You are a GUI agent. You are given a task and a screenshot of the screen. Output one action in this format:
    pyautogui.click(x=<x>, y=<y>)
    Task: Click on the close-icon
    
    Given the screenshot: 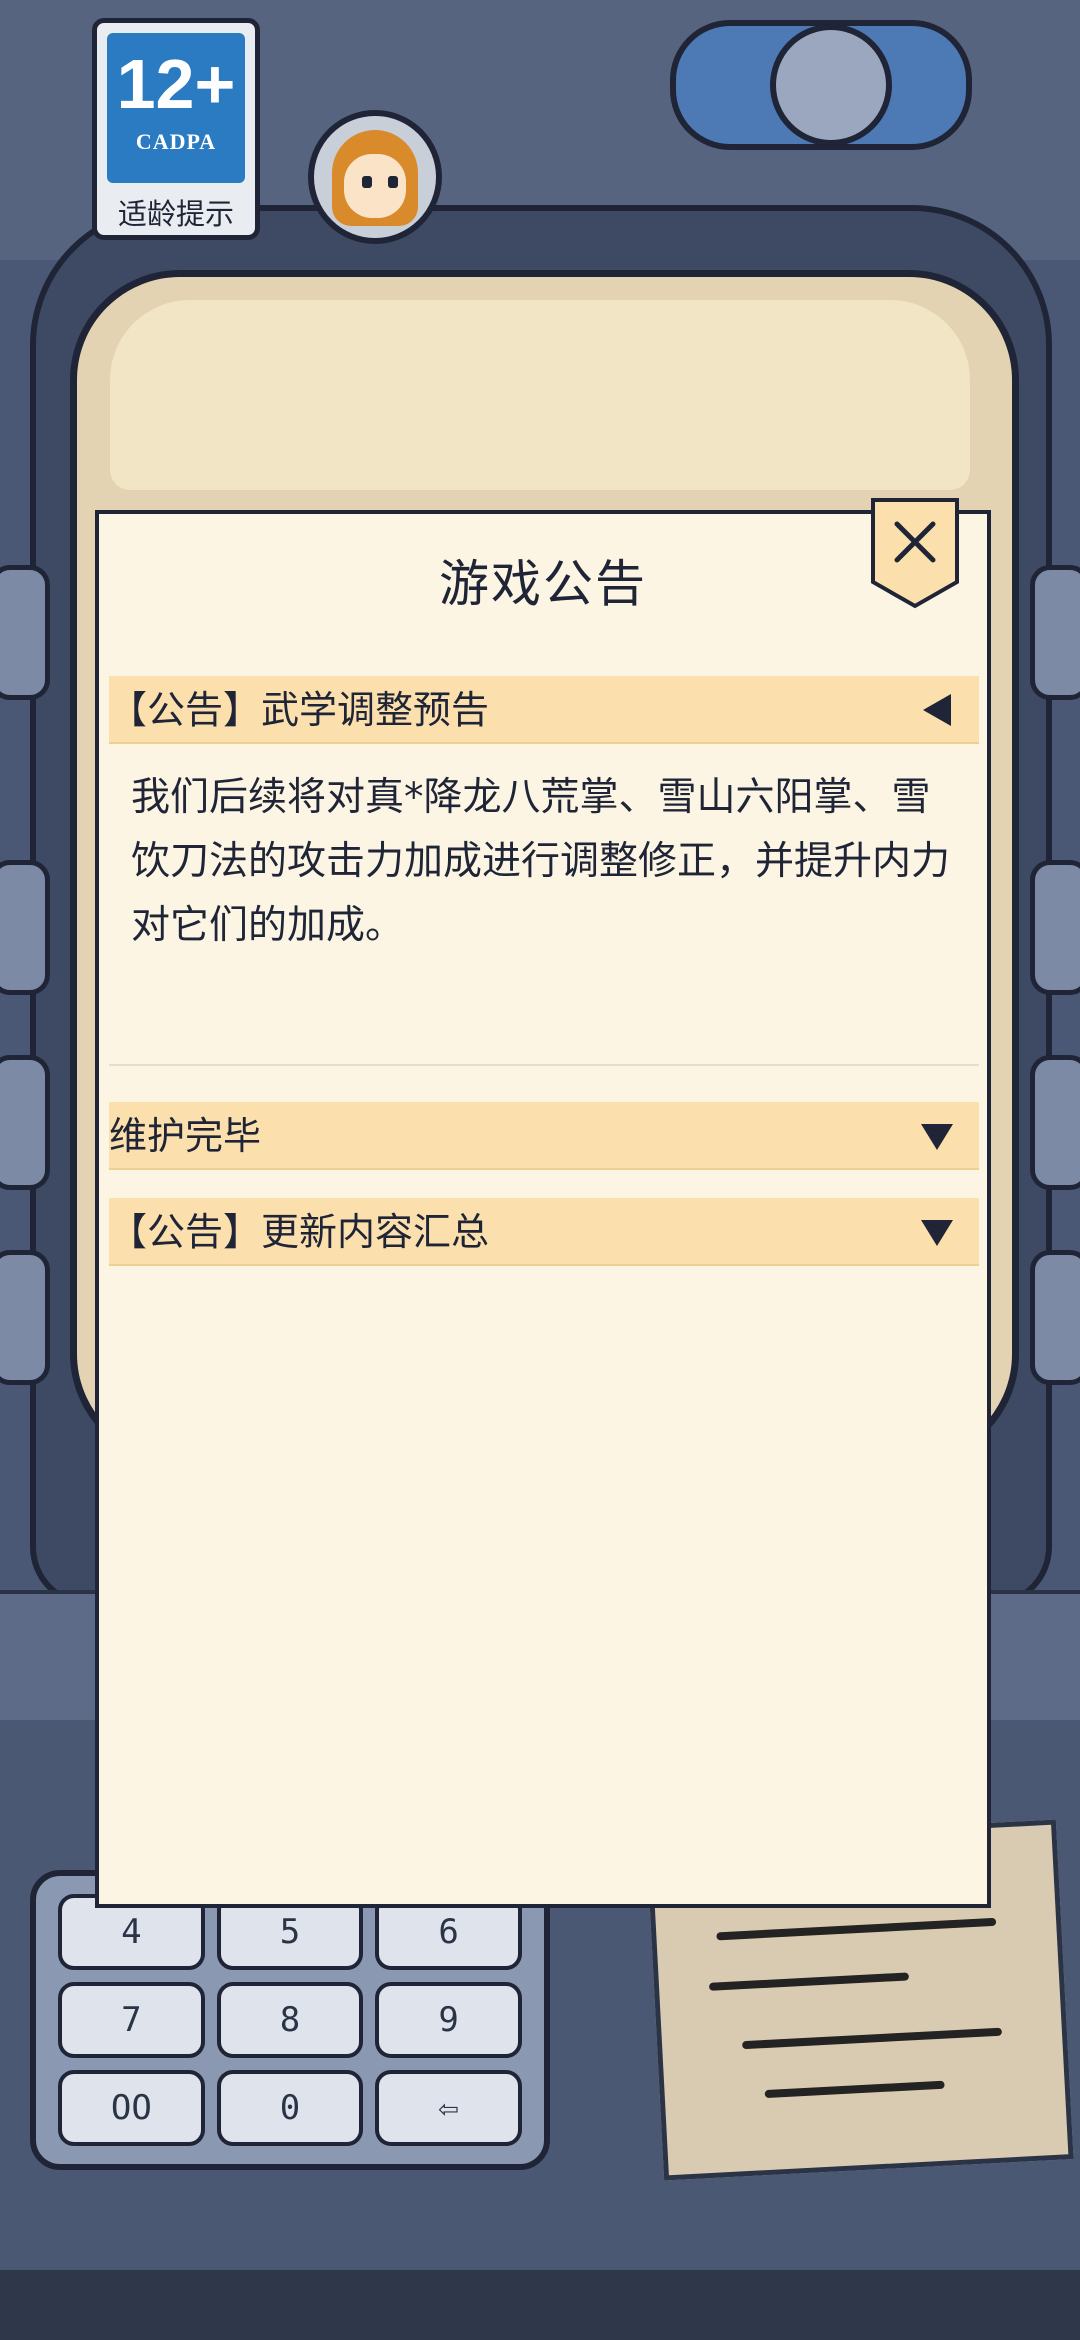 What is the action you would take?
    pyautogui.click(x=915, y=553)
    